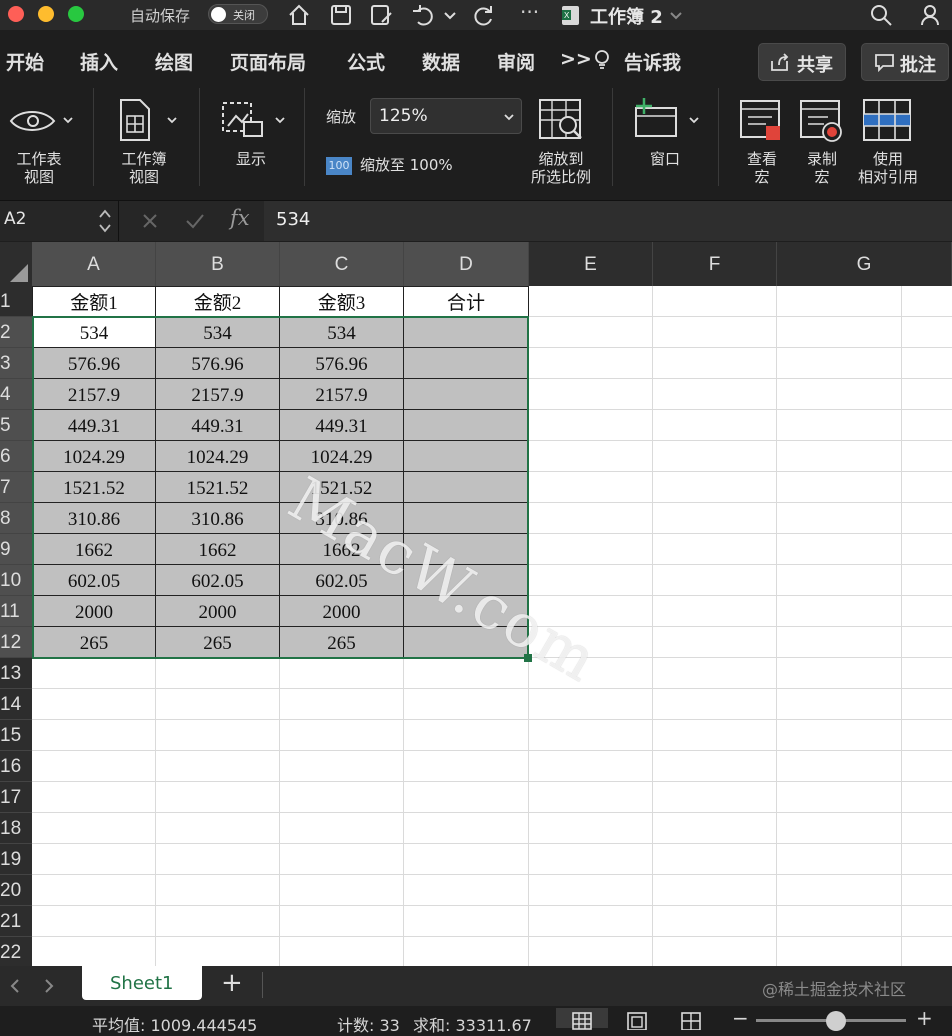  Describe the element at coordinates (342, 332) in the screenshot. I see `table-cell: 534` at that location.